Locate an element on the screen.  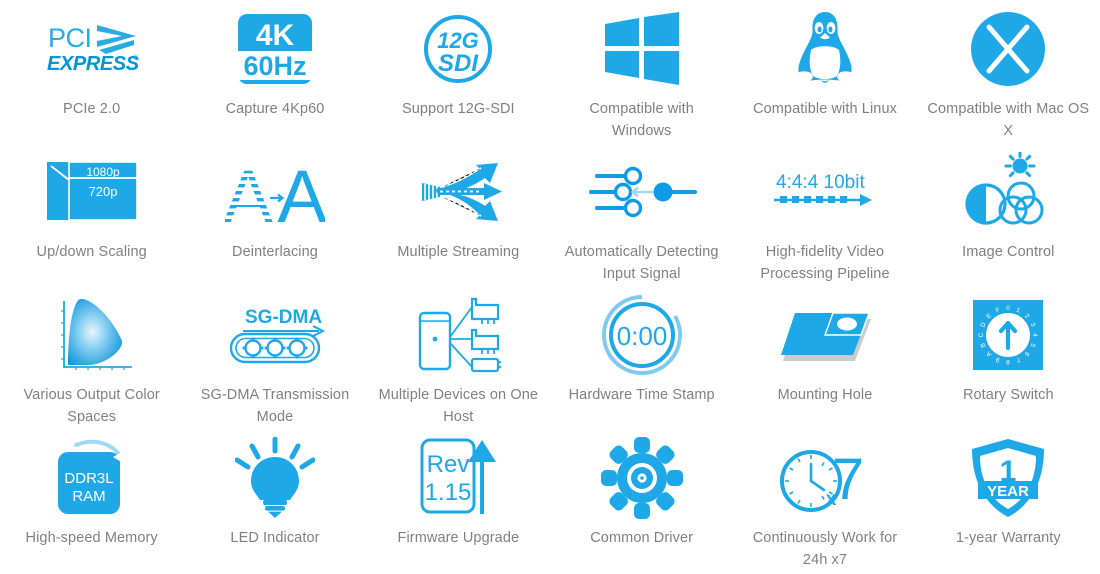
svg-text: DDR3L is located at coordinates (88, 478).